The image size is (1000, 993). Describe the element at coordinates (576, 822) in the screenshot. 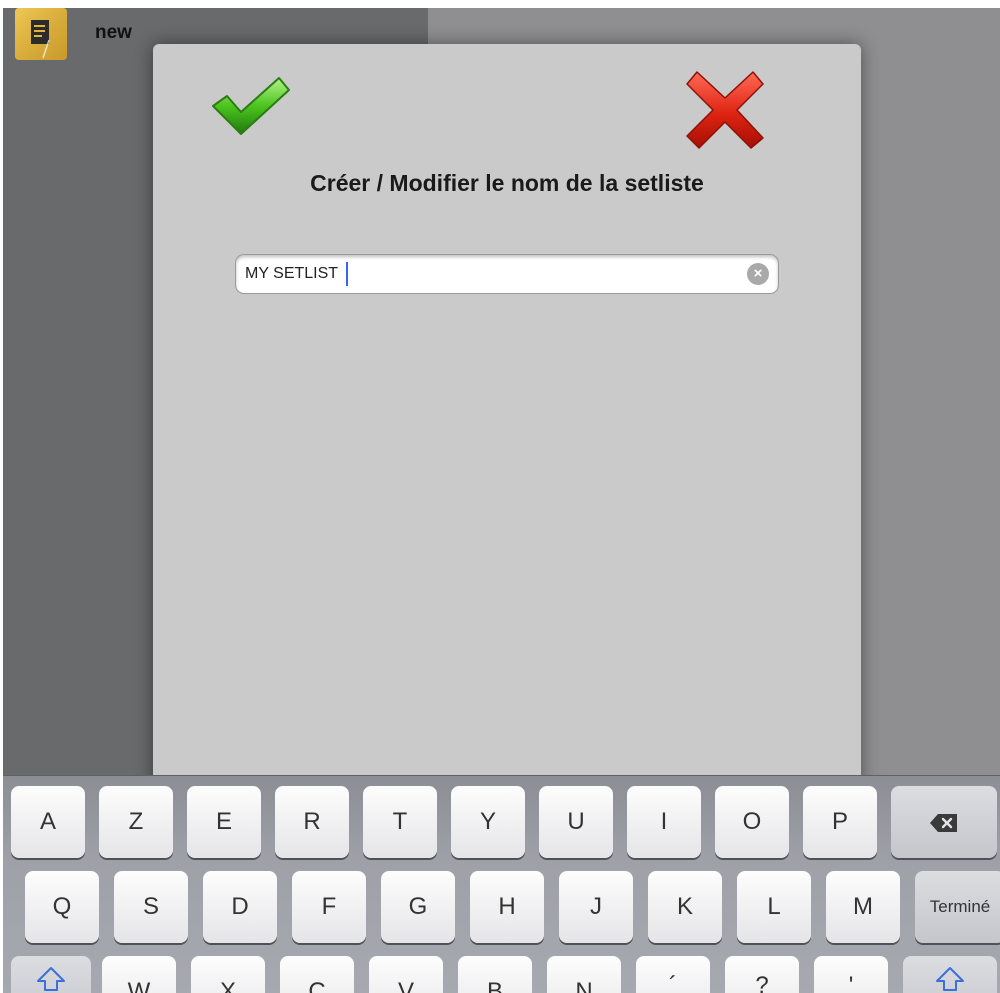

I see `key-u: U` at that location.